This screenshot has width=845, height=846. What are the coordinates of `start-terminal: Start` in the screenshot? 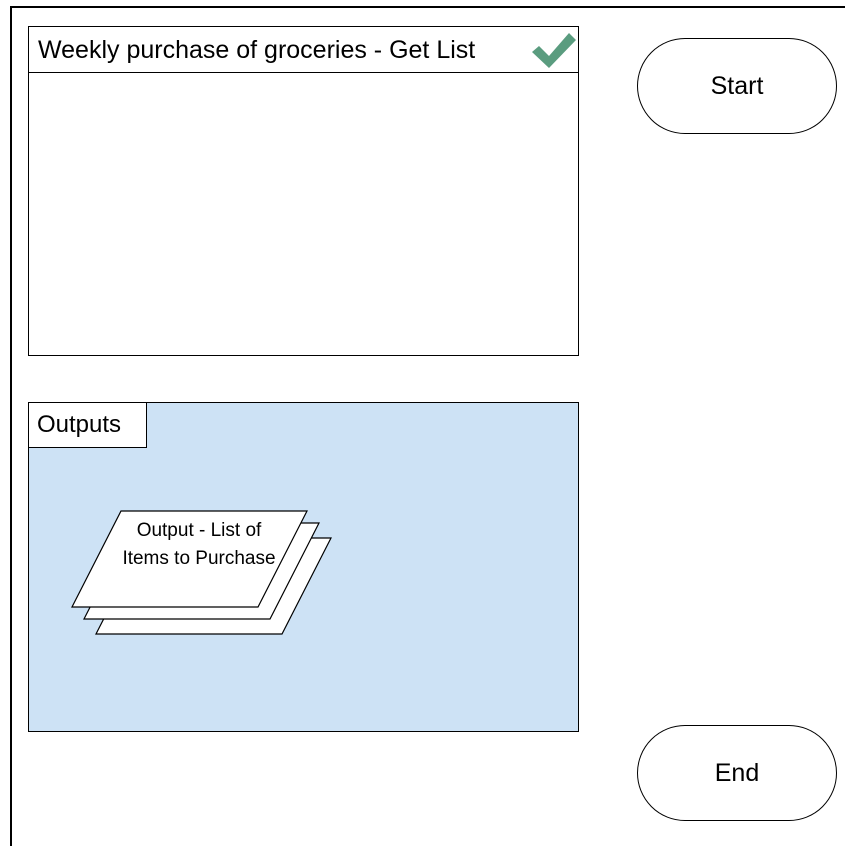 It's located at (737, 86).